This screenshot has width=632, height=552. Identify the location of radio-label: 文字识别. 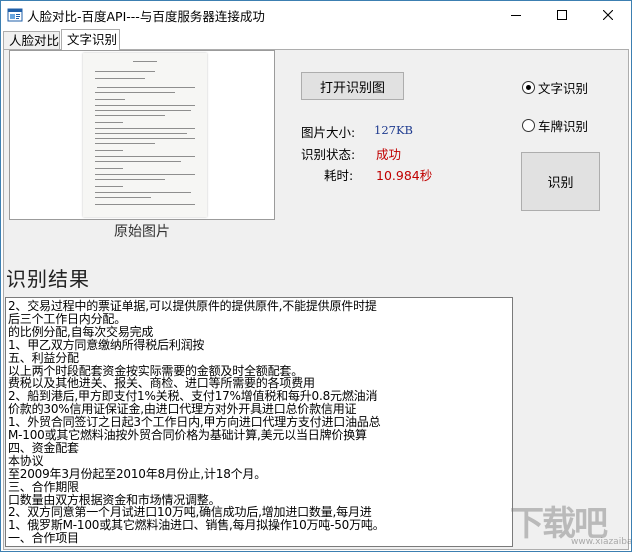
(563, 88).